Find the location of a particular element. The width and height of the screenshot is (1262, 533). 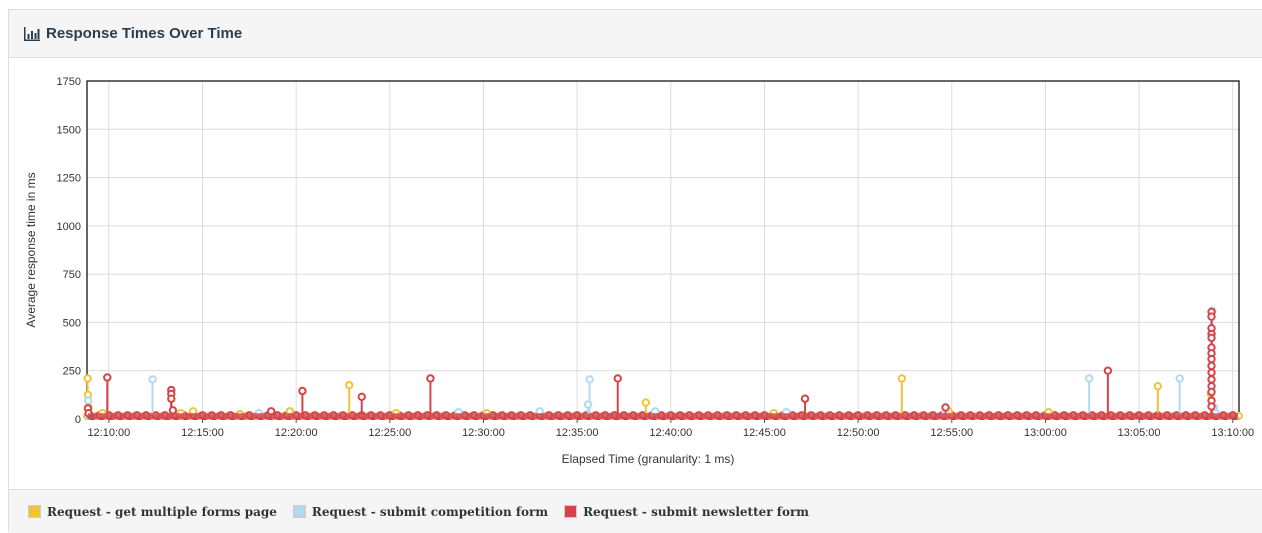

legend-item-get-multiple-forms-page: Request - get multiple forms page is located at coordinates (152, 512).